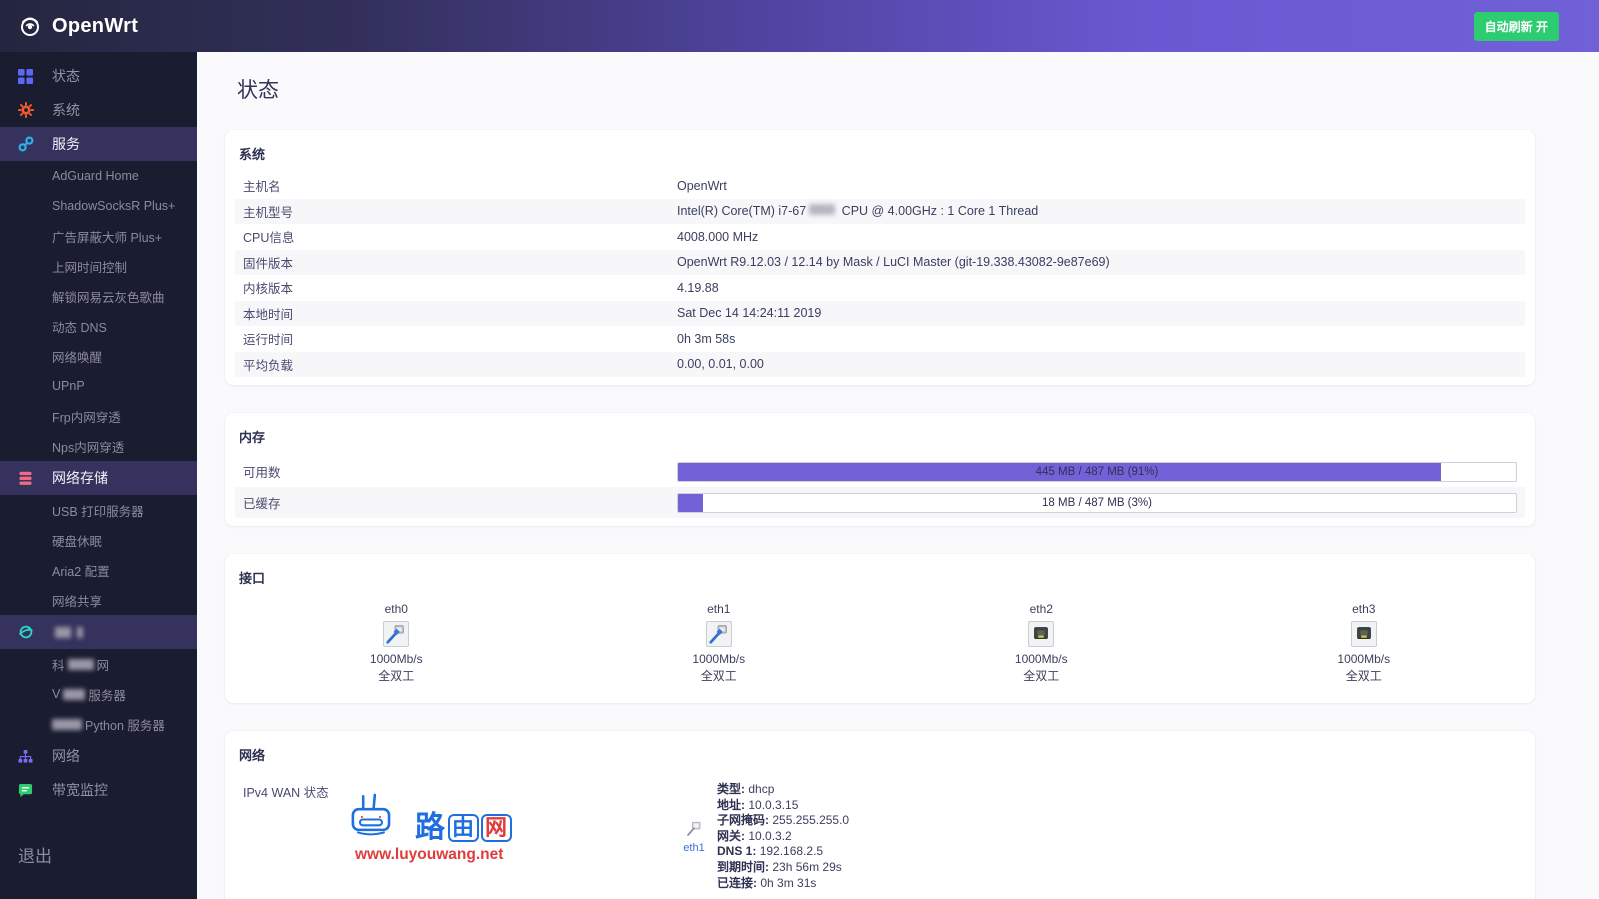 This screenshot has height=899, width=1599. I want to click on detail-line: 已连接0h 3m 31s, so click(783, 884).